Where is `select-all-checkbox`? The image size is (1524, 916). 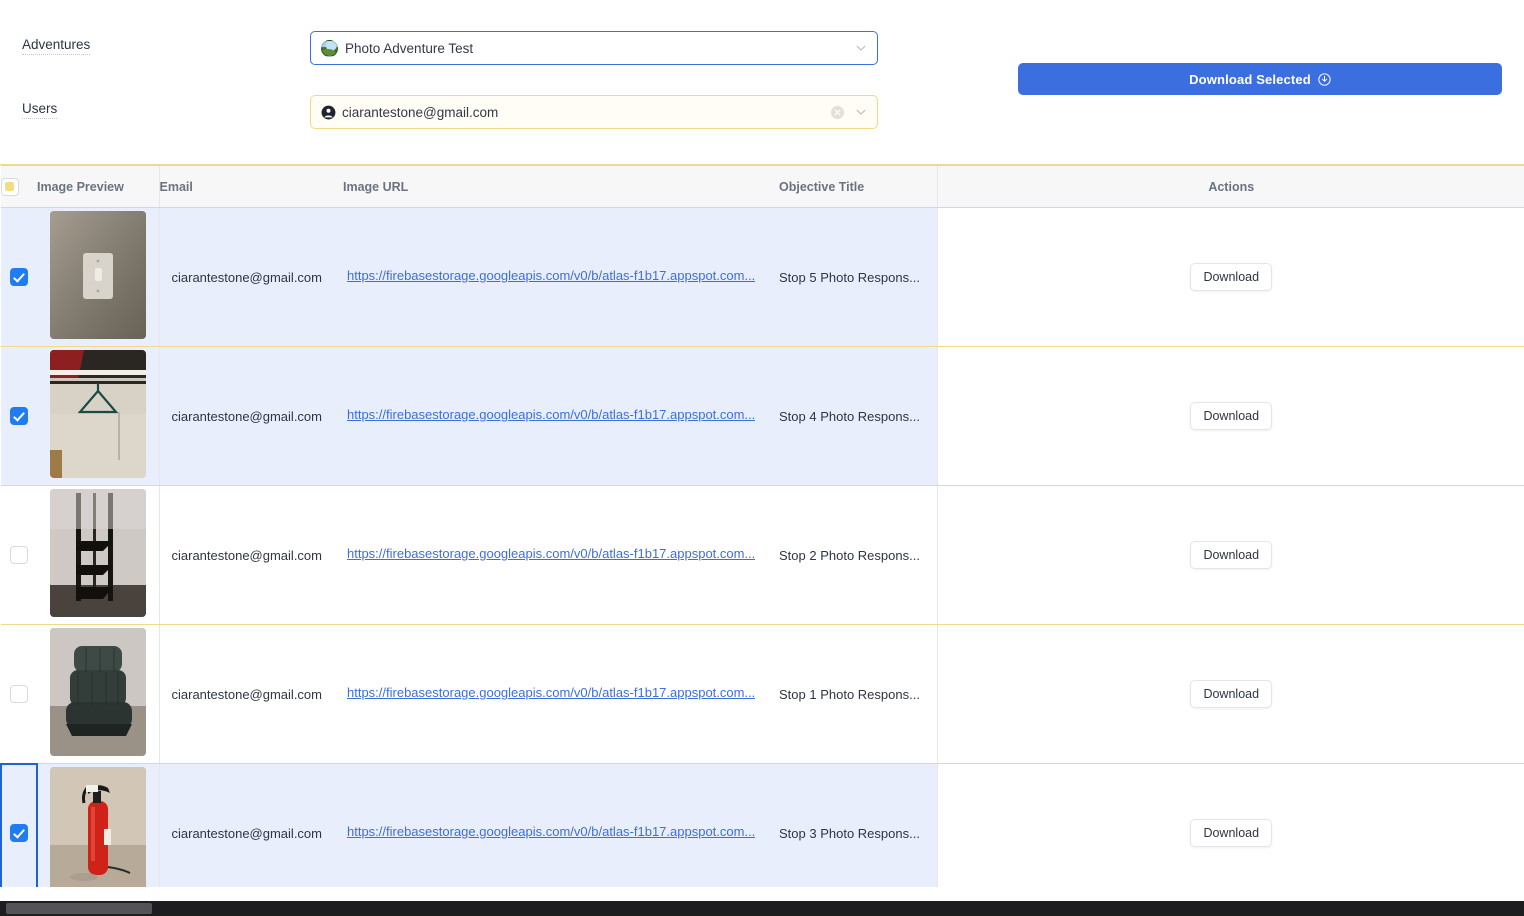 select-all-checkbox is located at coordinates (10, 186).